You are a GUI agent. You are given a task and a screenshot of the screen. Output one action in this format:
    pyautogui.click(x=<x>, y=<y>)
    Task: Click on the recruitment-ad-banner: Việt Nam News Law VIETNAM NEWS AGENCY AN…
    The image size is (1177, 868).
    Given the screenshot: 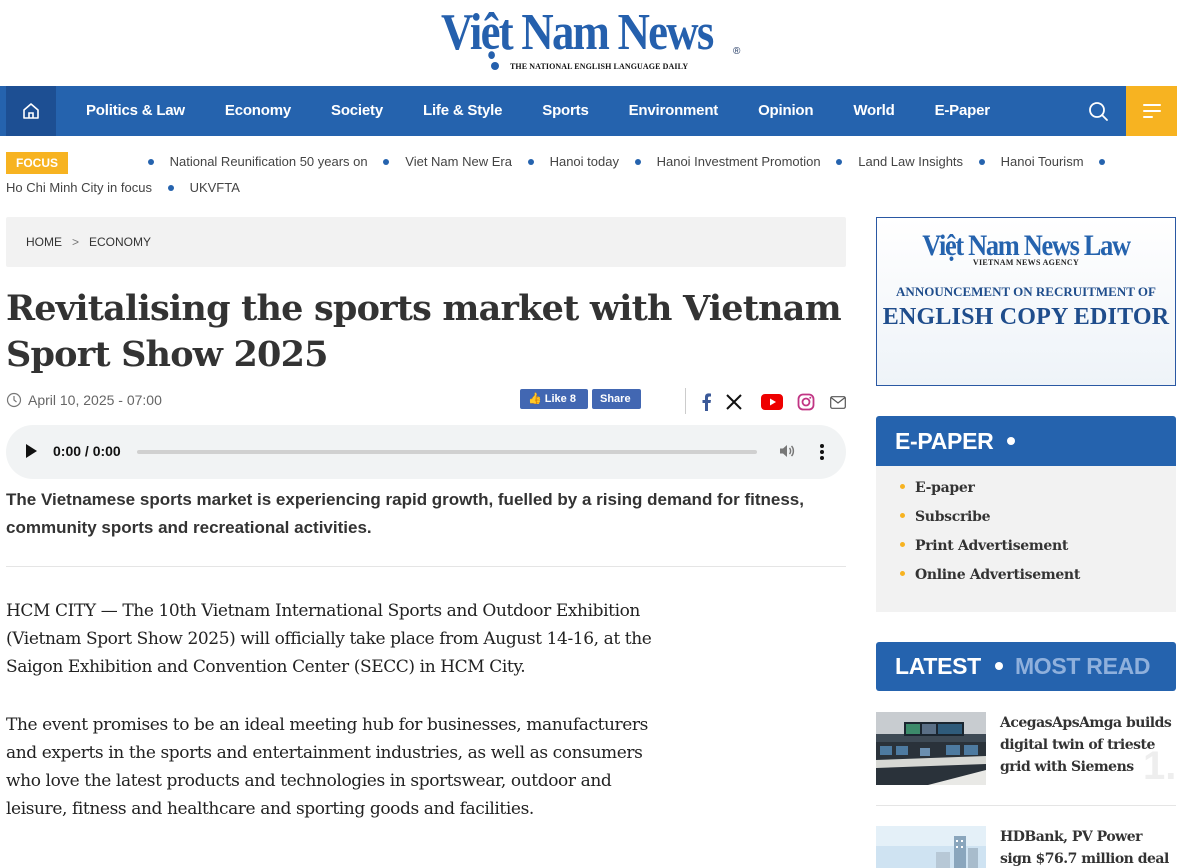 What is the action you would take?
    pyautogui.click(x=1026, y=301)
    